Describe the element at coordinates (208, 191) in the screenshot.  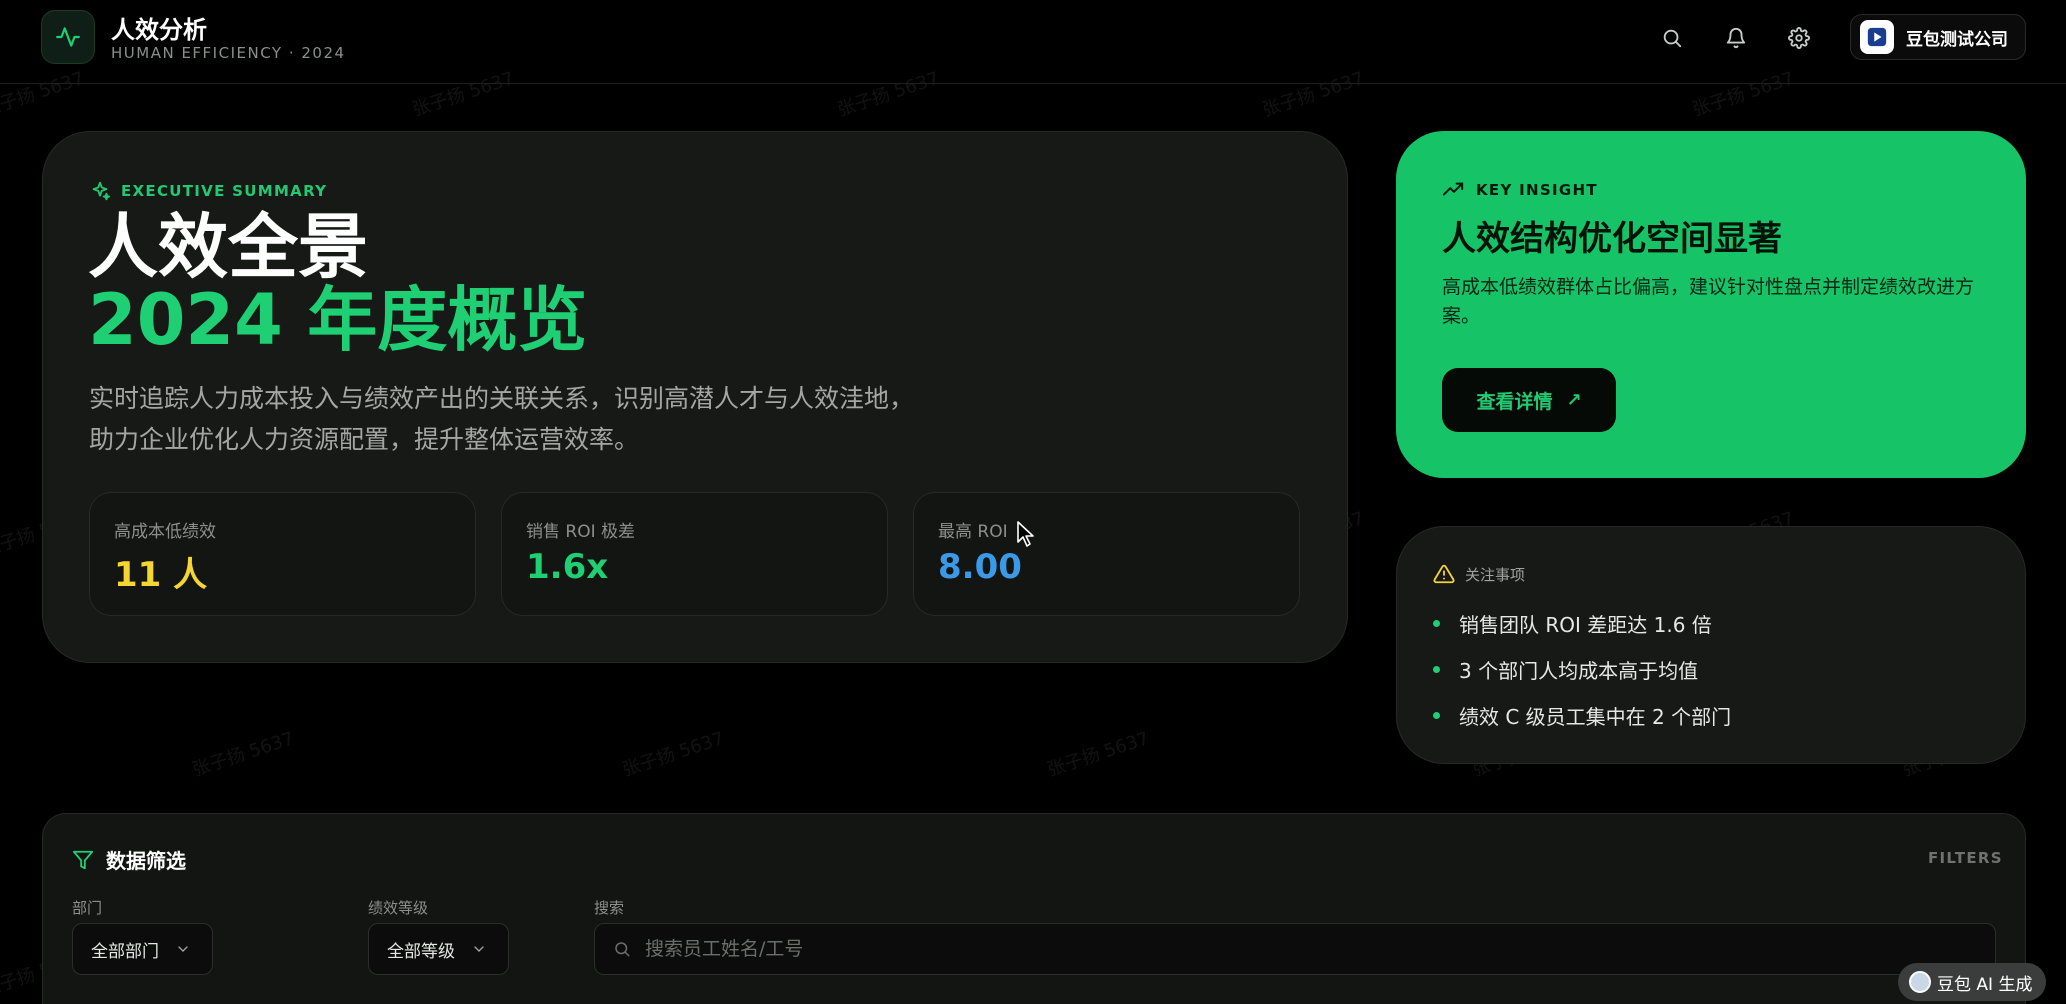
I see `executive-summary-label: EXECUTIVE SUMMARY` at that location.